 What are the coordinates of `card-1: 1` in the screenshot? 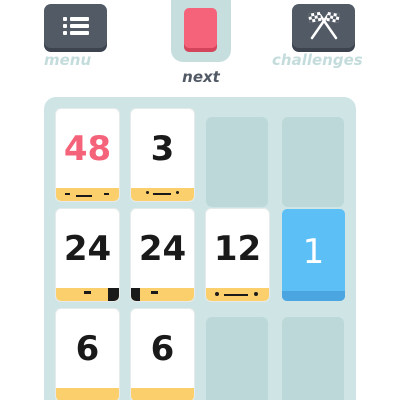 It's located at (313, 255).